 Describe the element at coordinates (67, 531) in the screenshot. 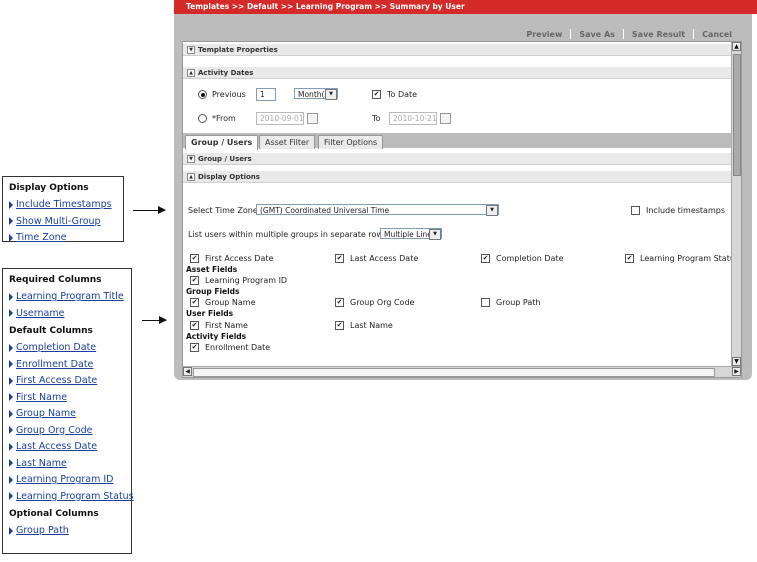

I see `link-group-path: Group Path` at that location.